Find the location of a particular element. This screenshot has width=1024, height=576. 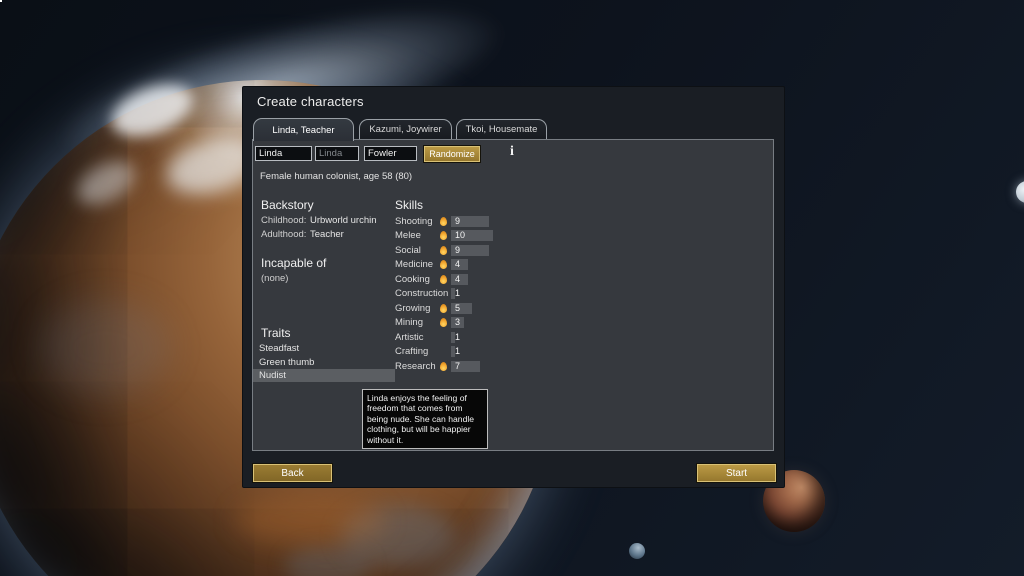

trait-item: Nudist is located at coordinates (324, 375).